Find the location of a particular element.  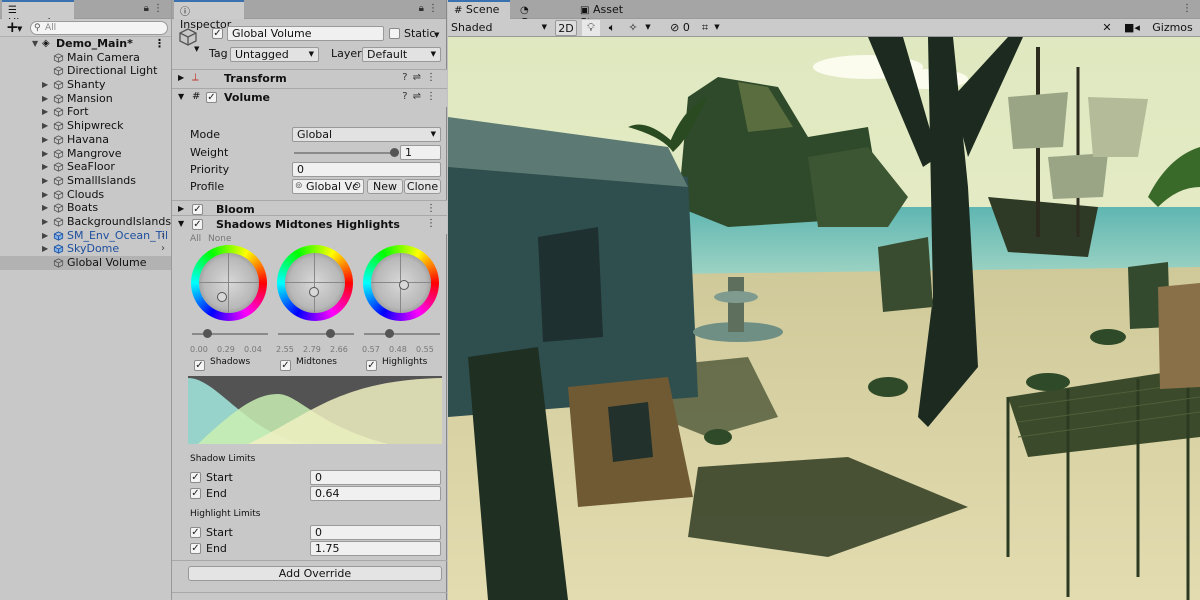

tab-hierarchy: ☰ Hierarchy is located at coordinates (38, 14).